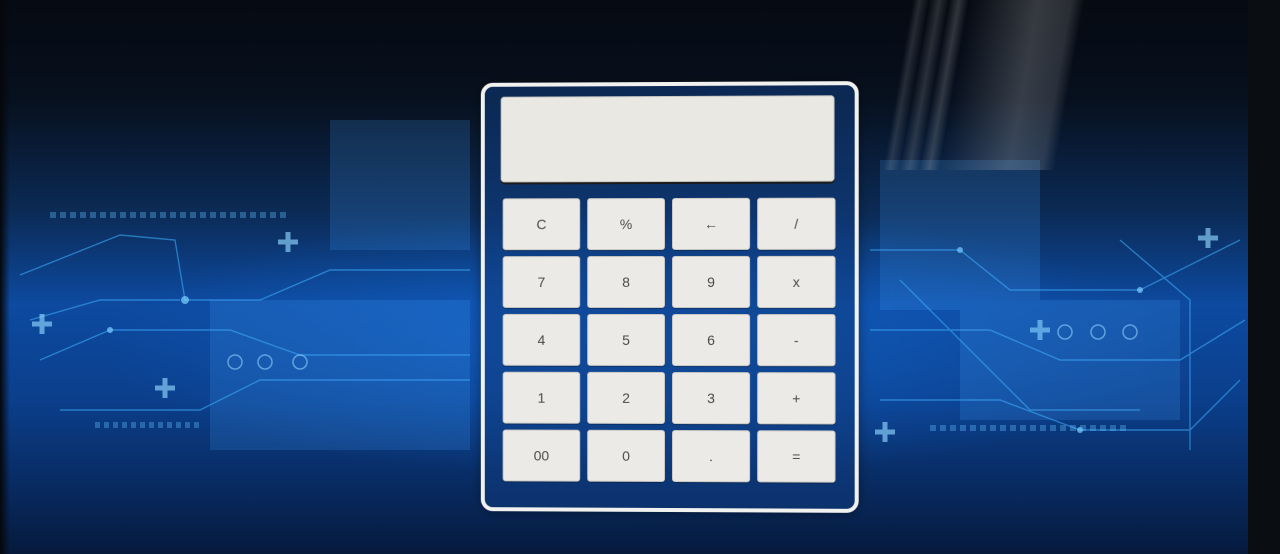 Image resolution: width=1280 pixels, height=554 pixels. I want to click on subtract-button: -, so click(796, 340).